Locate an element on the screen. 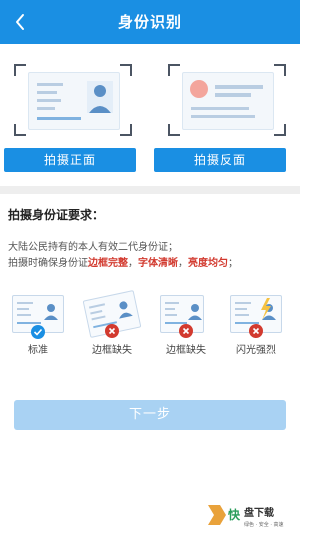 This screenshot has width=320, height=533. back-button is located at coordinates (20, 22).